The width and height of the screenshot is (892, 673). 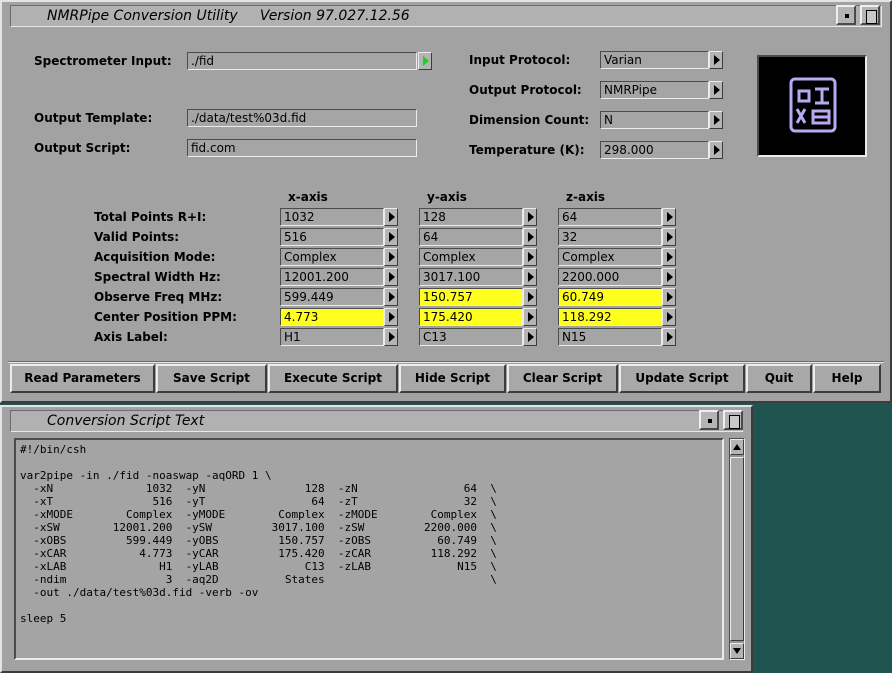 What do you see at coordinates (520, 60) in the screenshot?
I see `input-protocol-label: Input Protocol:` at bounding box center [520, 60].